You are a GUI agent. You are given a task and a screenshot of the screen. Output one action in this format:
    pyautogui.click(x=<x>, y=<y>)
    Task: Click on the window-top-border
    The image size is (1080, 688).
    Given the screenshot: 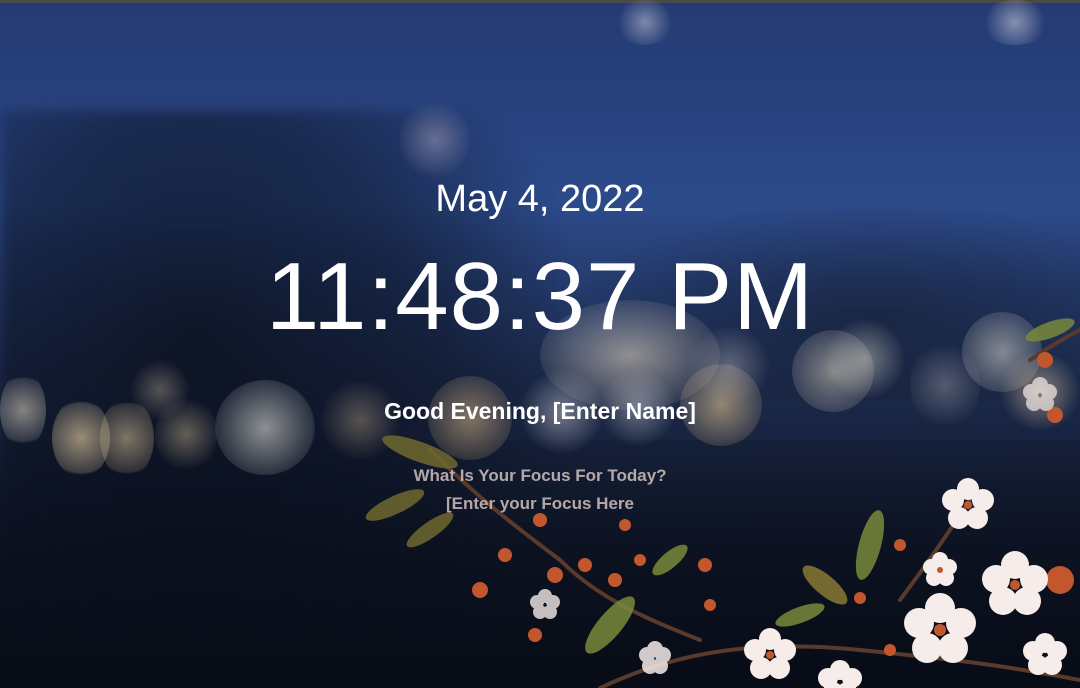 What is the action you would take?
    pyautogui.click(x=540, y=1)
    